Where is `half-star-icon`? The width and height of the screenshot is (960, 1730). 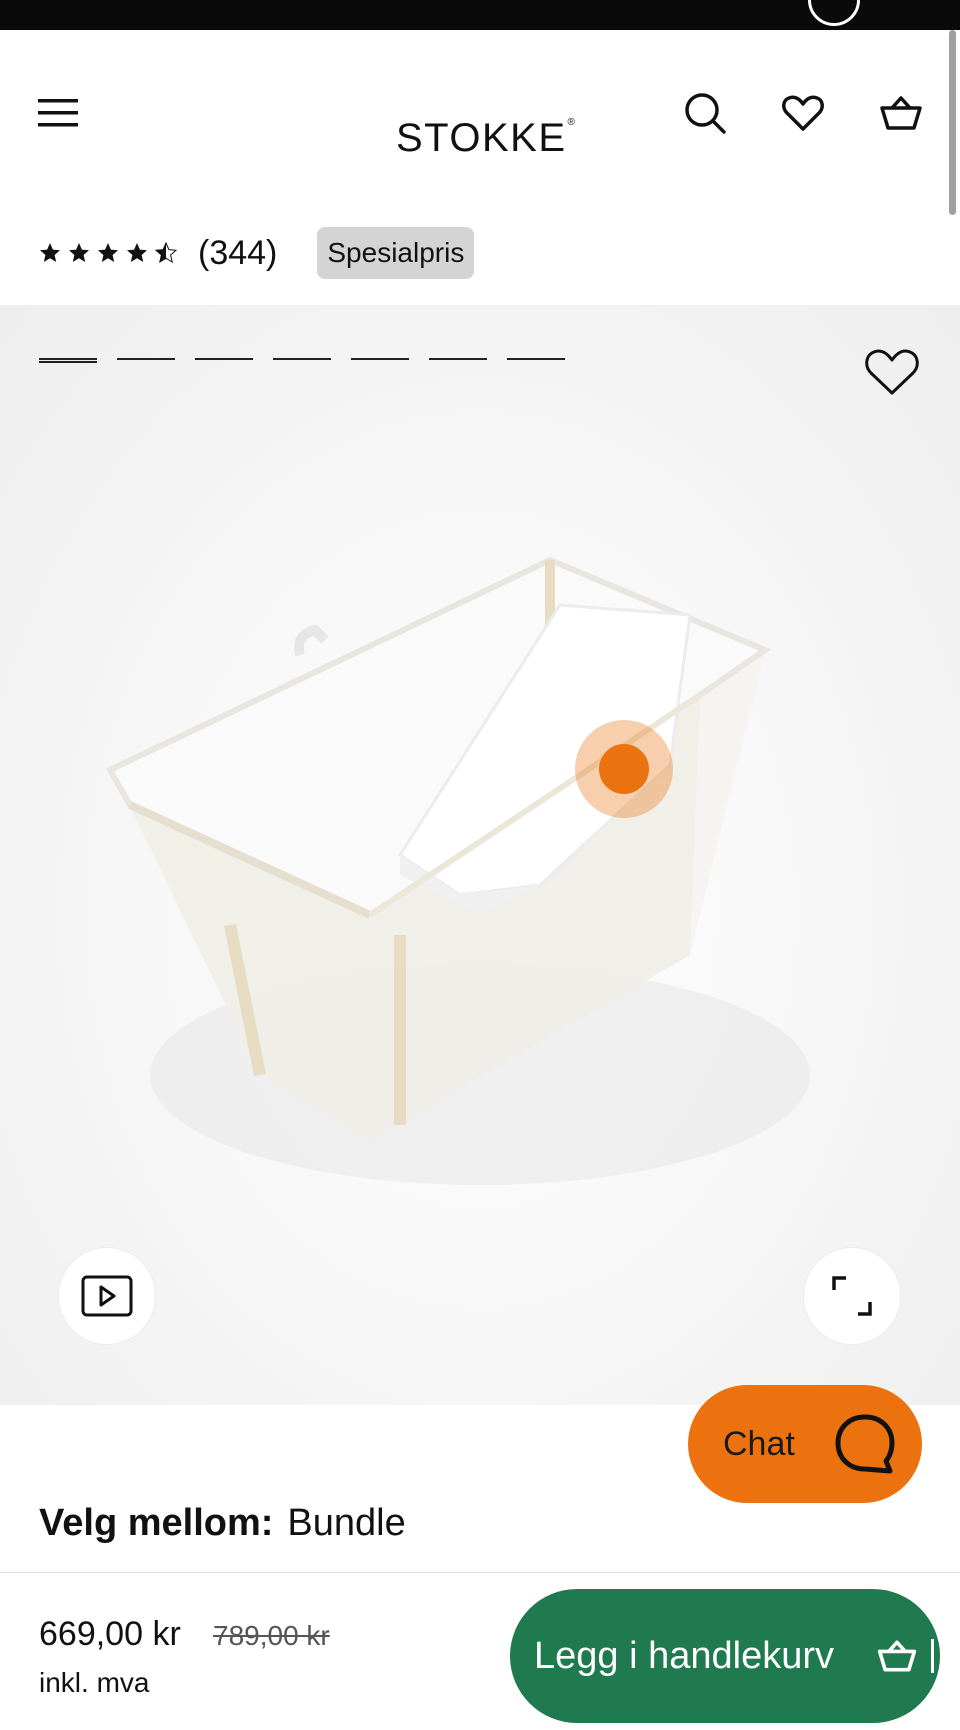 half-star-icon is located at coordinates (166, 252).